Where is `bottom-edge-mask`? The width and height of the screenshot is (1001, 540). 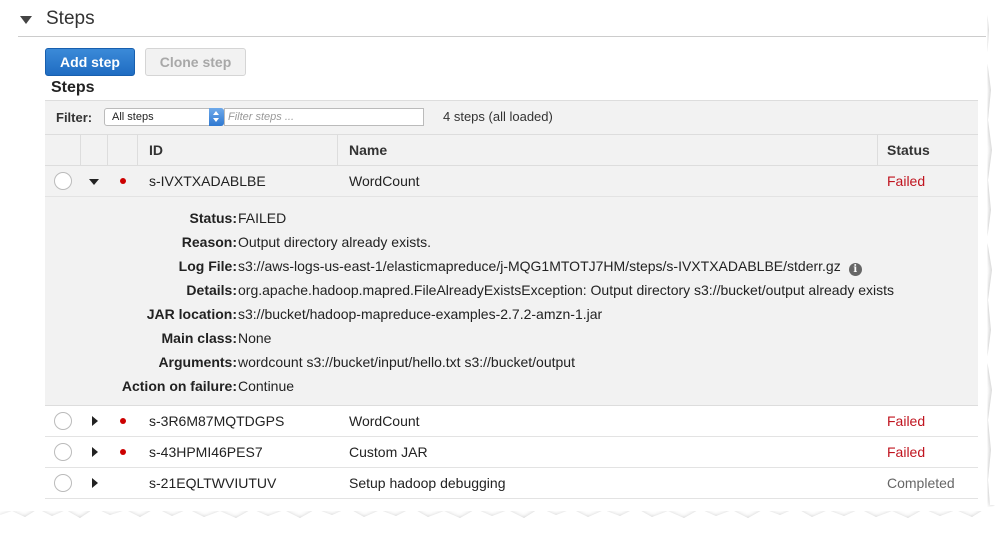 bottom-edge-mask is located at coordinates (500, 522).